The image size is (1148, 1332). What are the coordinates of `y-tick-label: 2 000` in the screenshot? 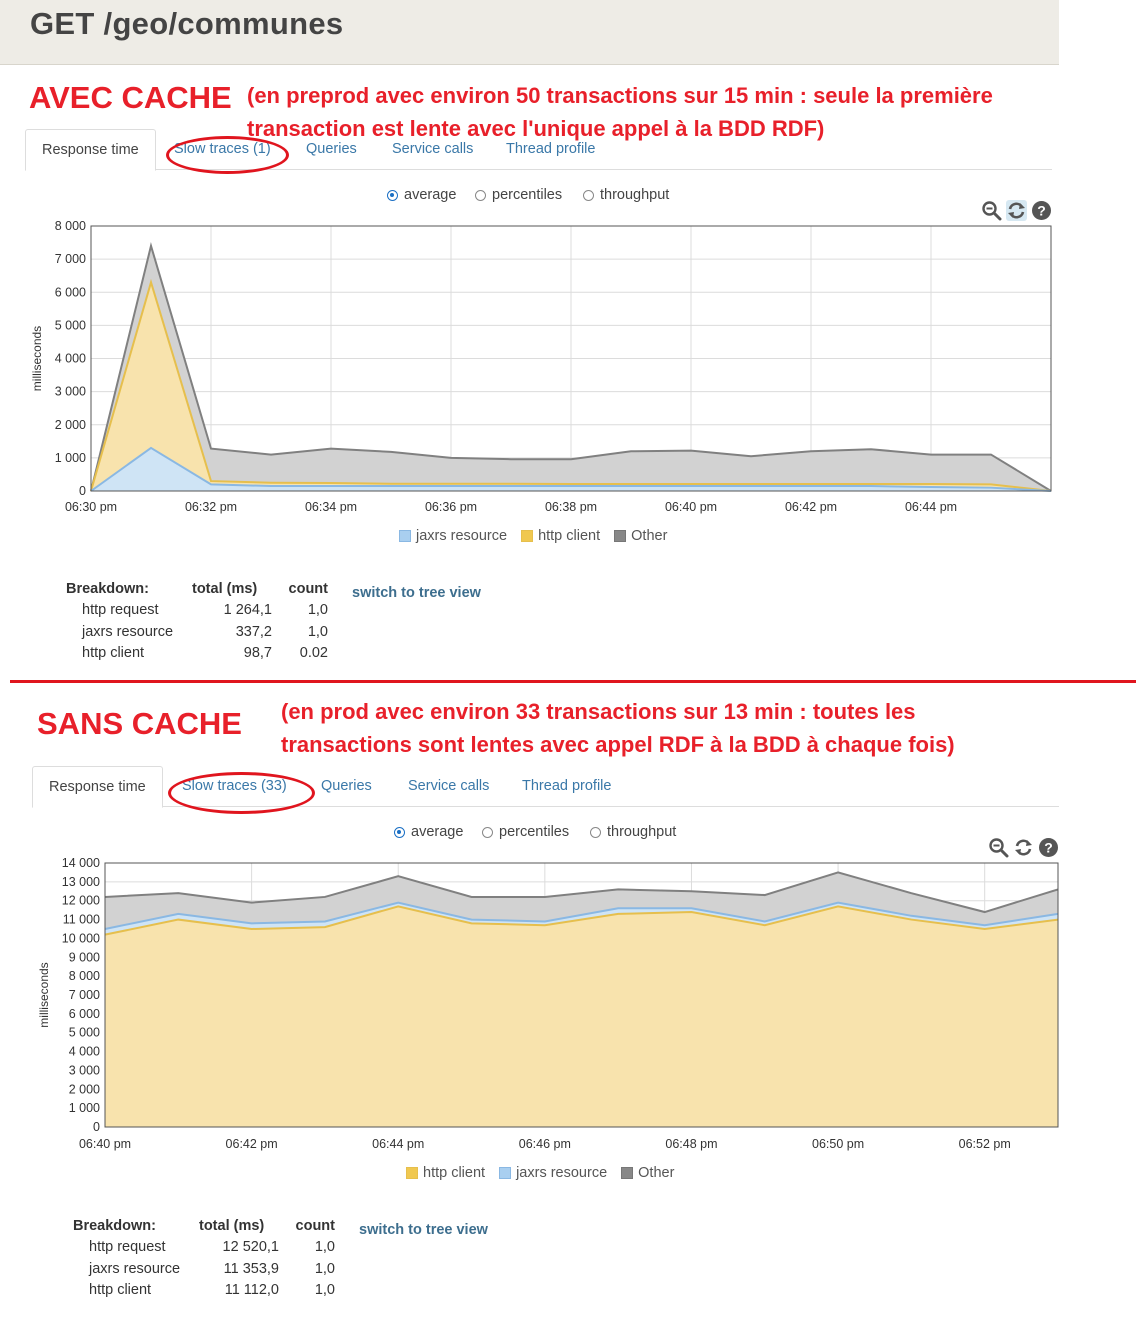 It's located at (84, 1089).